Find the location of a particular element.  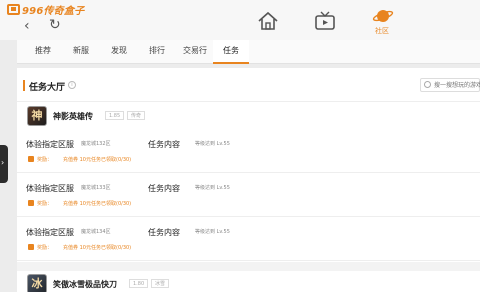

home-icon-graphic is located at coordinates (268, 20).